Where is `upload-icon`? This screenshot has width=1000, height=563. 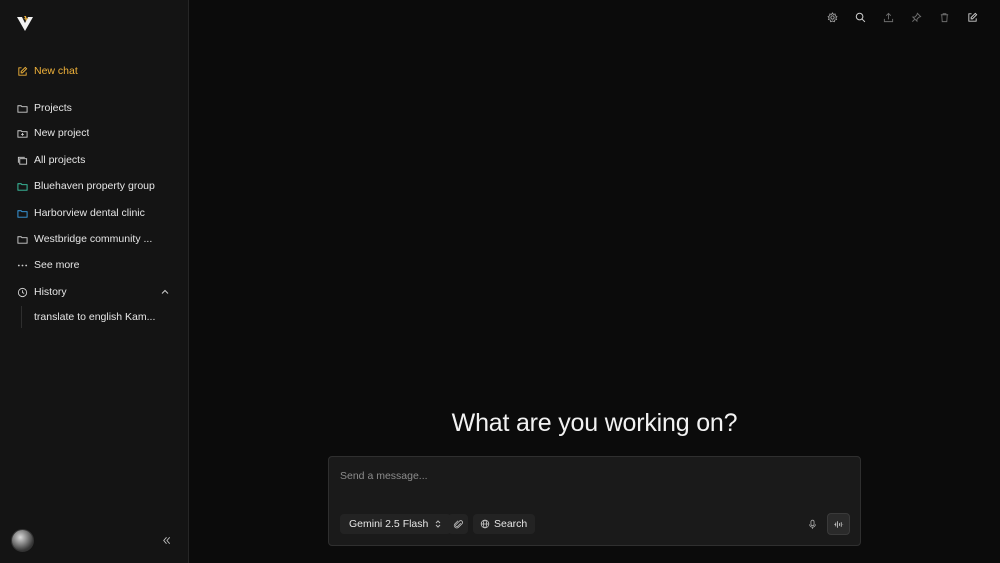
upload-icon is located at coordinates (888, 17).